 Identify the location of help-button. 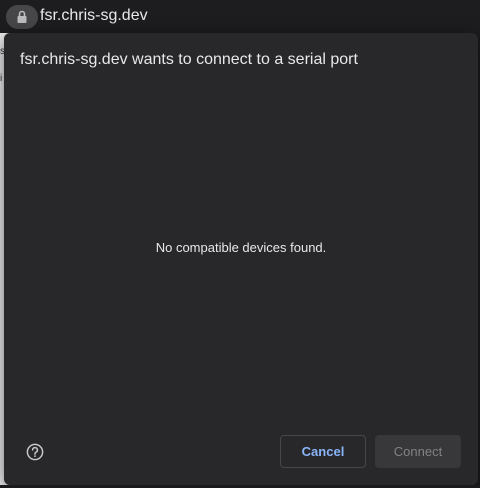
(35, 452).